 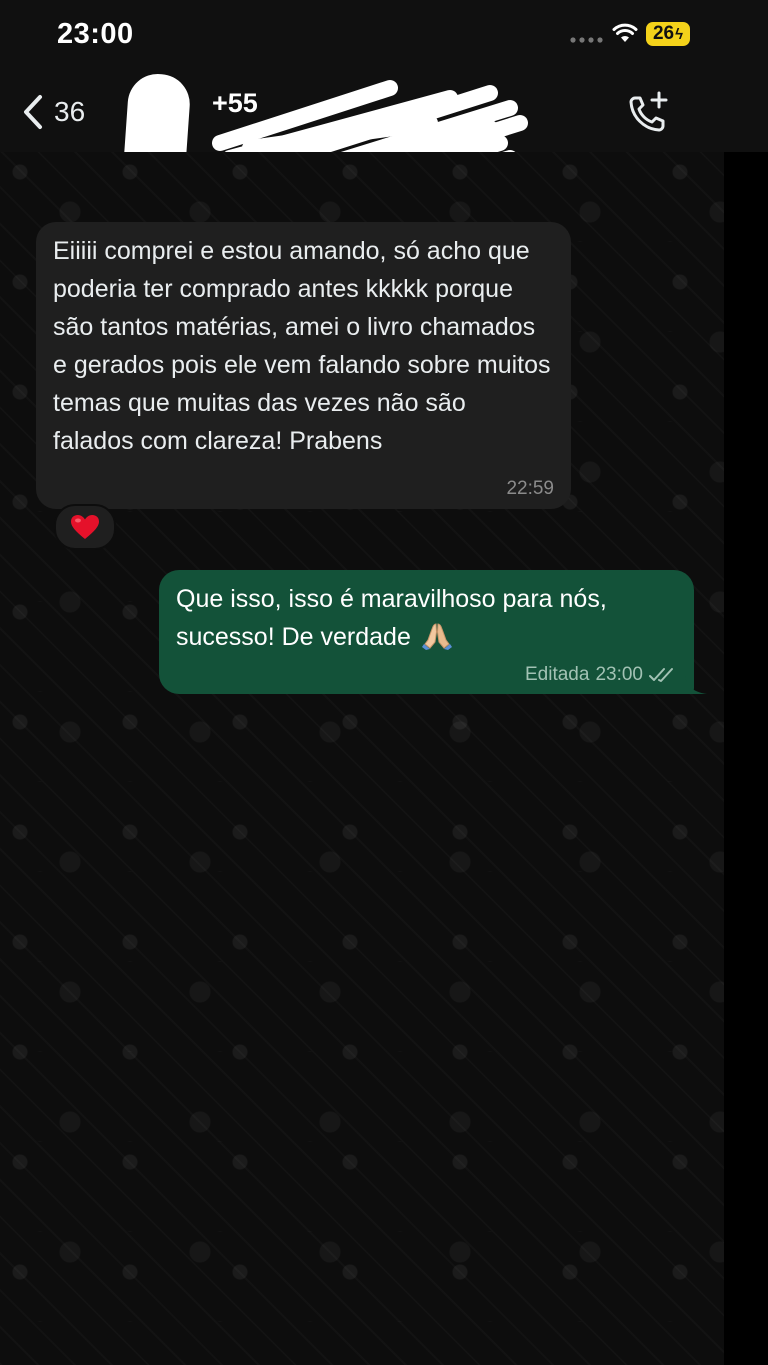 What do you see at coordinates (679, 34) in the screenshot?
I see `charging-bolt-icon: ϟ` at bounding box center [679, 34].